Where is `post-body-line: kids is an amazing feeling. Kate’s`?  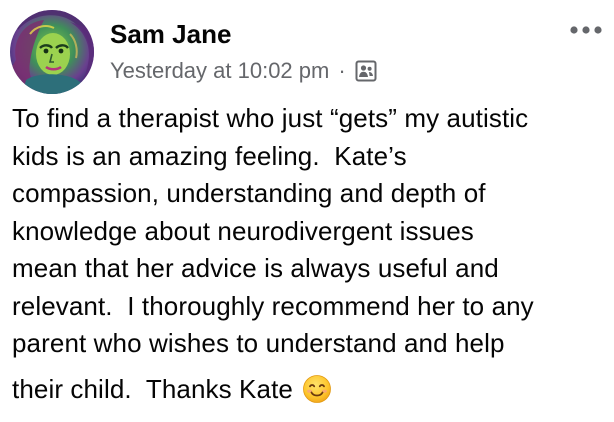 post-body-line: kids is an amazing feeling. Kate’s is located at coordinates (209, 155).